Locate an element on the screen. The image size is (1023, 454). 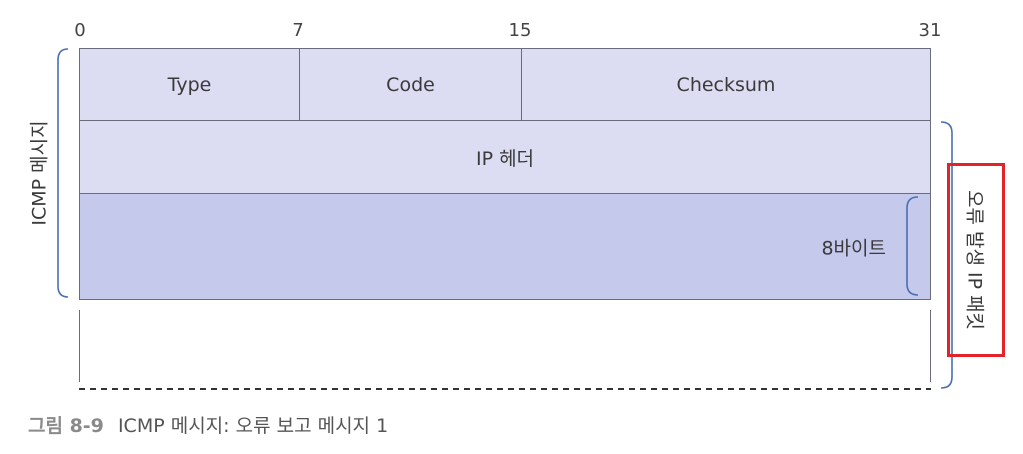
figure-caption: 그림 8-9 ICMP 메시지: 오류 보고 메시지 1 is located at coordinates (208, 424).